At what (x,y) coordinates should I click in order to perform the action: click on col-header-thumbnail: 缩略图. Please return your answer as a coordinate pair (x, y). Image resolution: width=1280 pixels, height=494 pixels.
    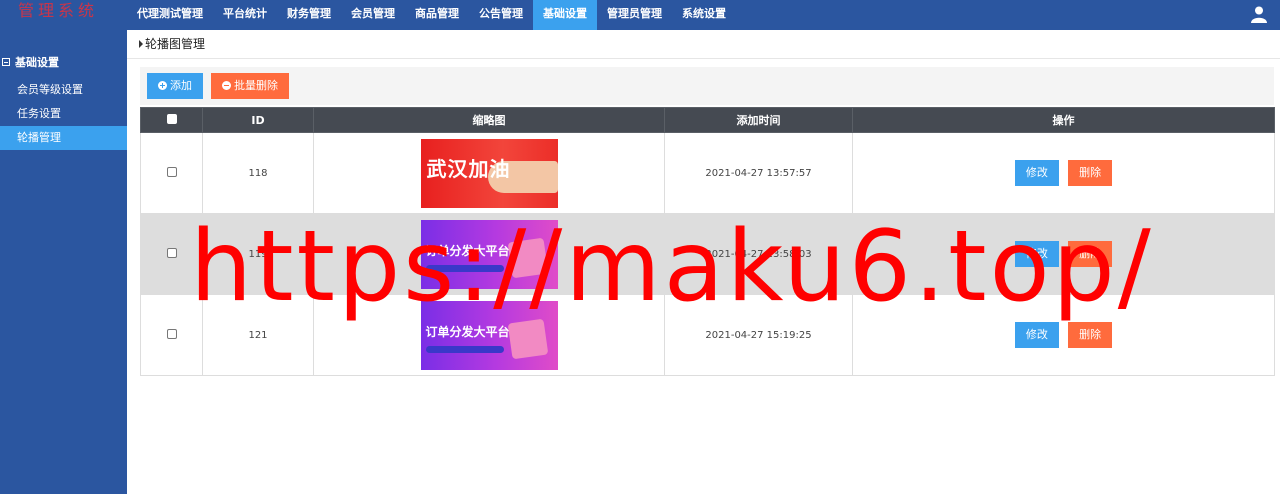
    Looking at the image, I should click on (489, 120).